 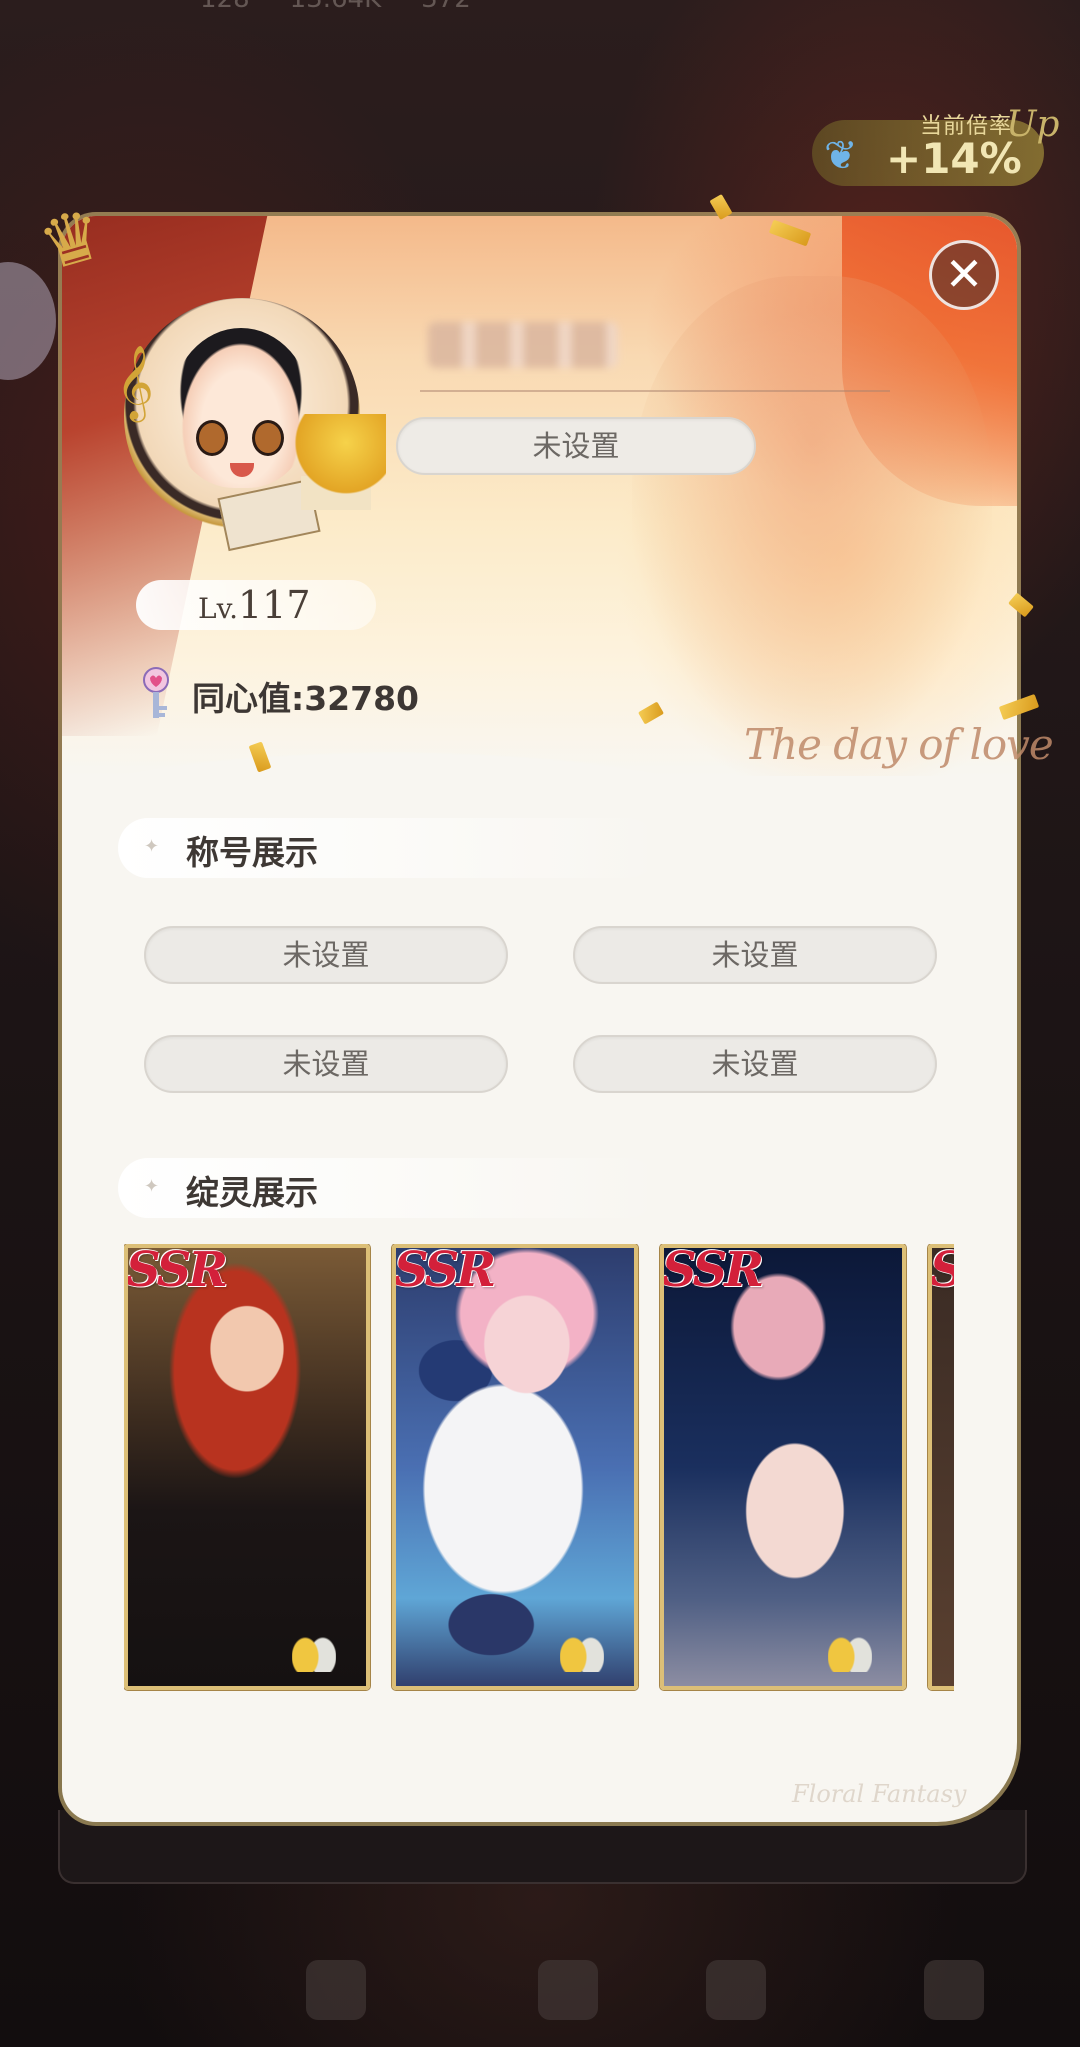 I want to click on rate-value: +14%, so click(x=954, y=158).